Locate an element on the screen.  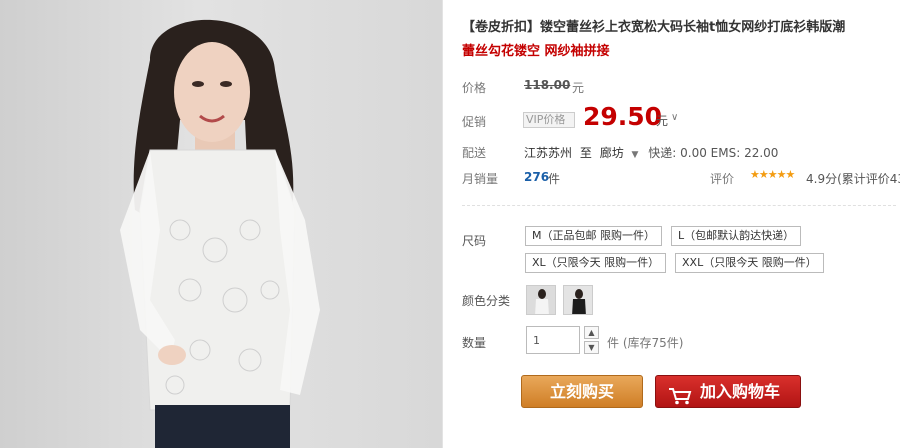
original-price: 118.00 is located at coordinates (547, 85).